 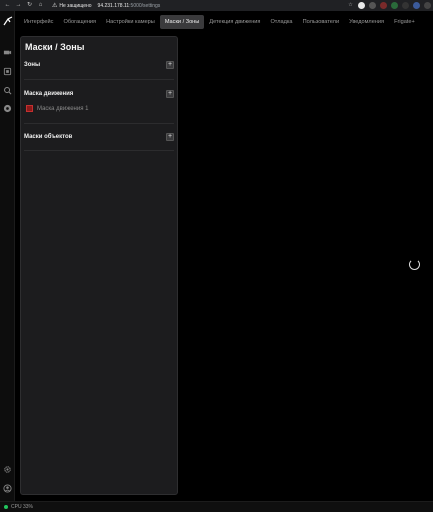 I want to click on status-bar: CPU 33%, so click(x=216, y=506).